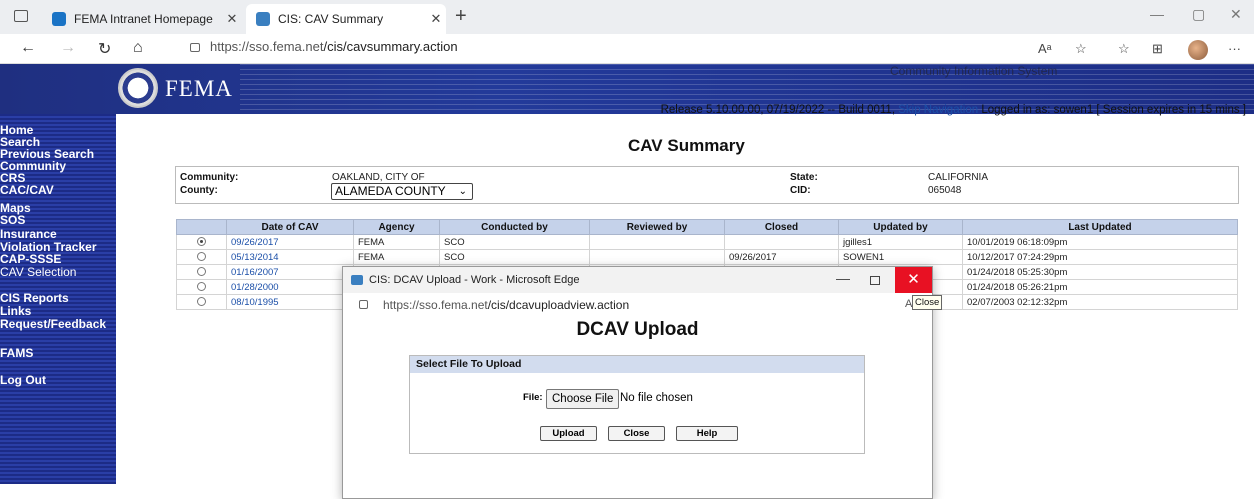  What do you see at coordinates (34, 298) in the screenshot?
I see `nav-cis-reports: CIS Reports` at bounding box center [34, 298].